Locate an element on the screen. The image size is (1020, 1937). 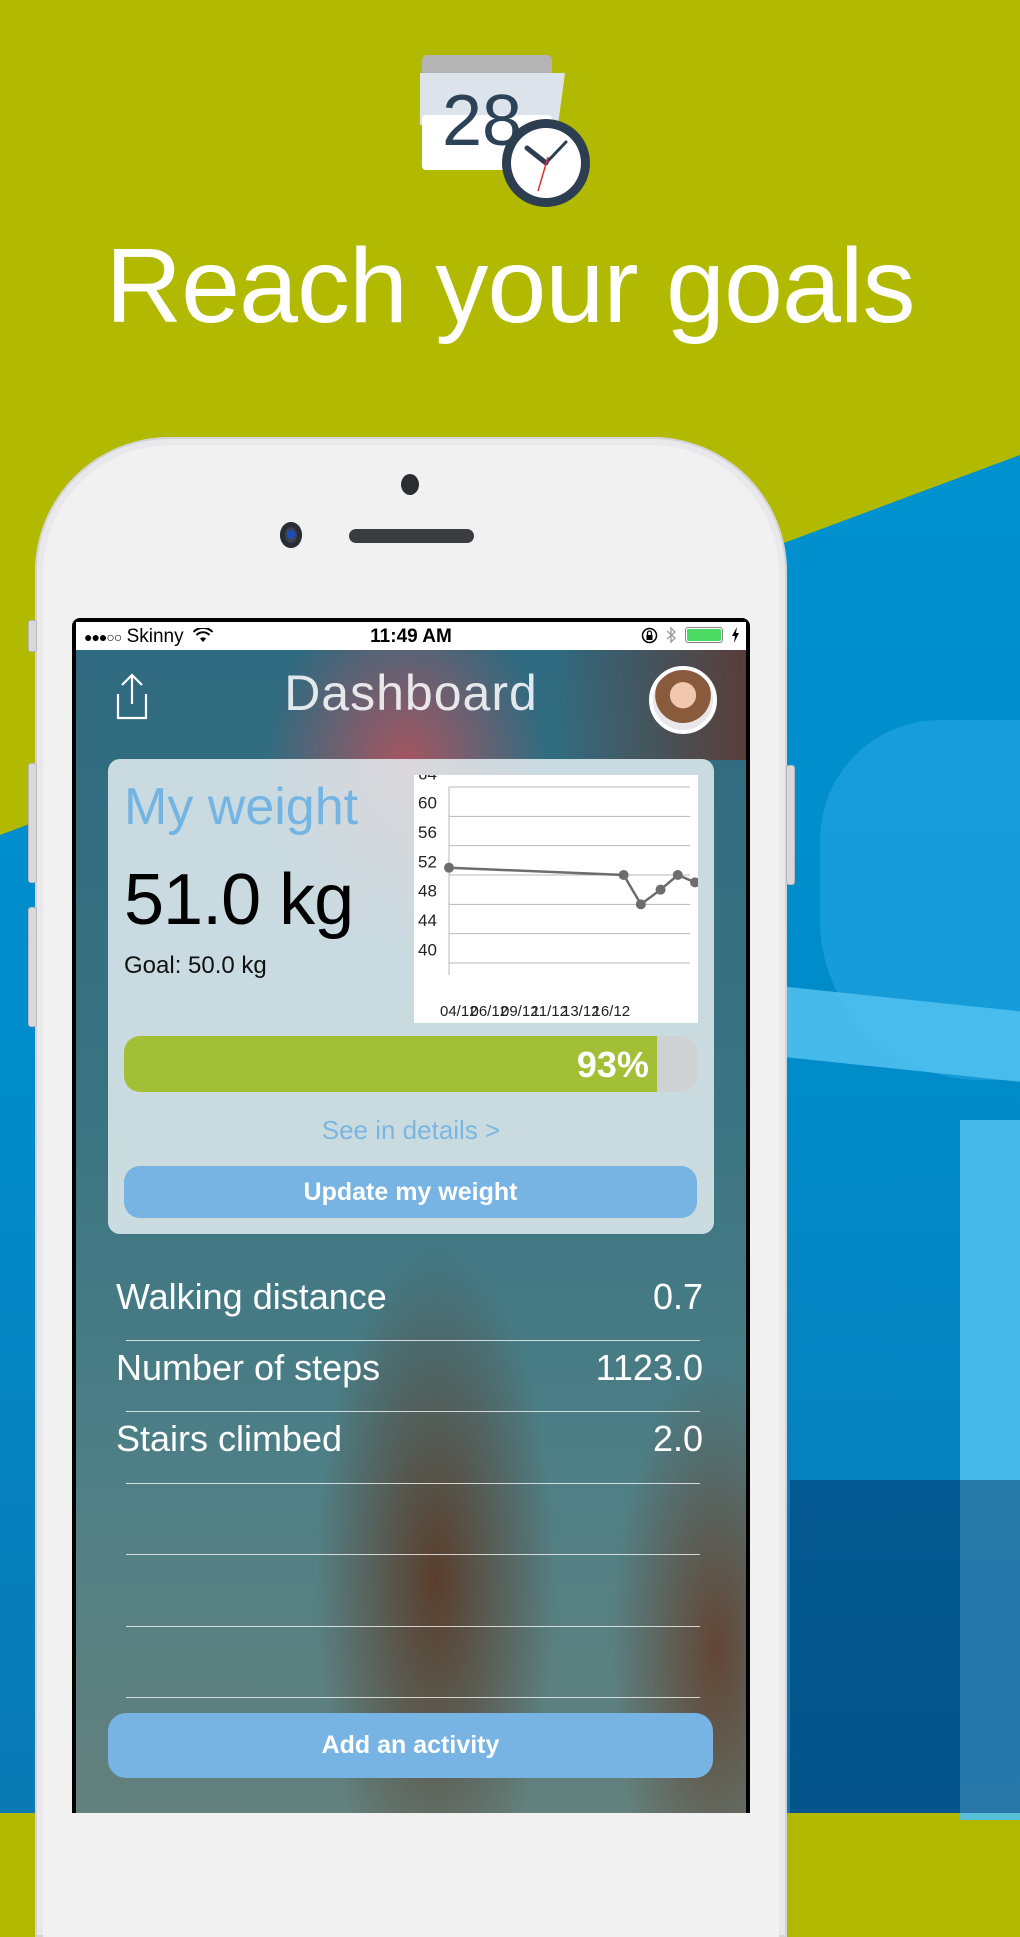
current-weight: 51.0 kg is located at coordinates (239, 900).